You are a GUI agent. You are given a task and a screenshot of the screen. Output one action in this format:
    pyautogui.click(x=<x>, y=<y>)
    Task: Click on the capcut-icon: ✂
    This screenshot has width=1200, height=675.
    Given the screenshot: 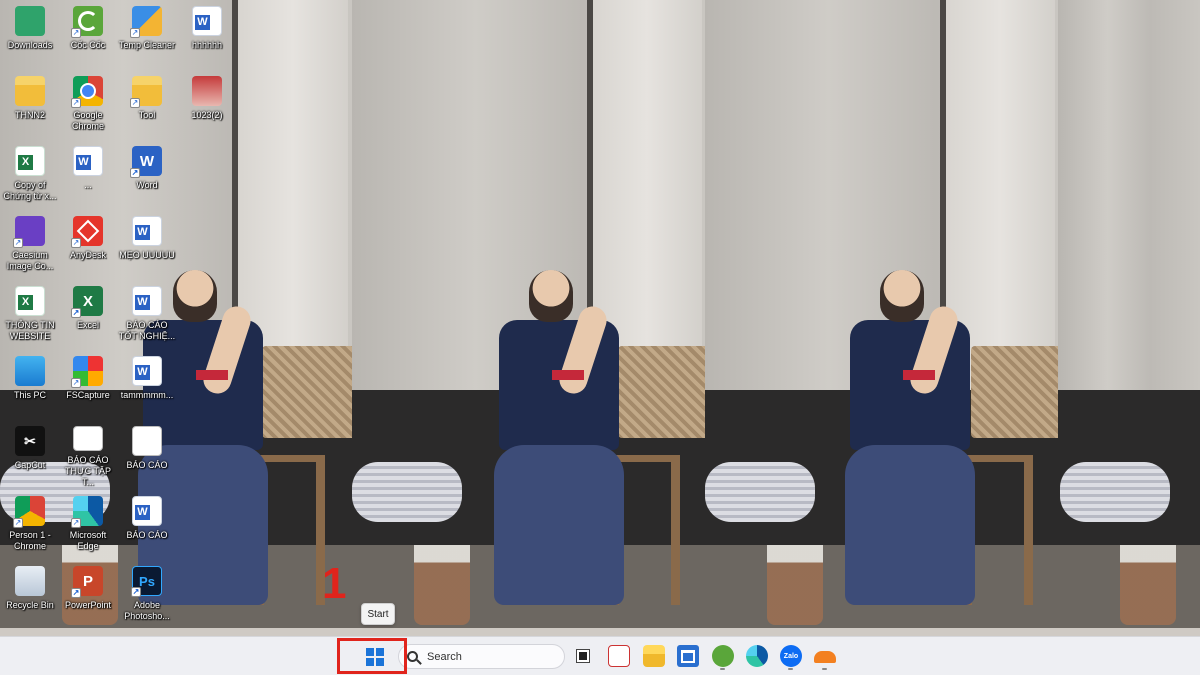 What is the action you would take?
    pyautogui.click(x=30, y=441)
    